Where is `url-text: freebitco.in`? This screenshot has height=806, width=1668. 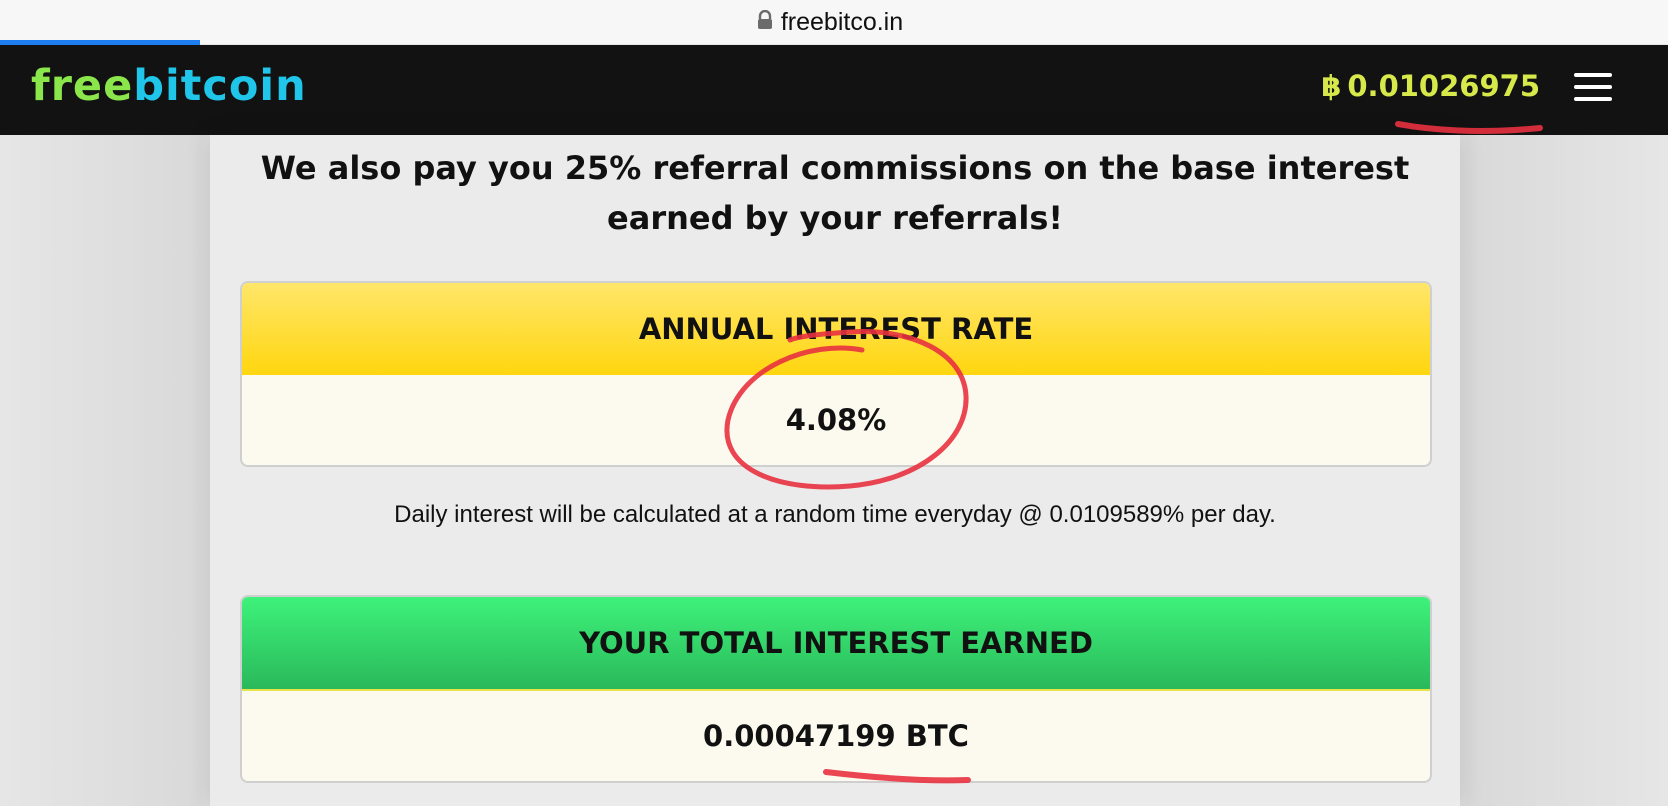
url-text: freebitco.in is located at coordinates (842, 21).